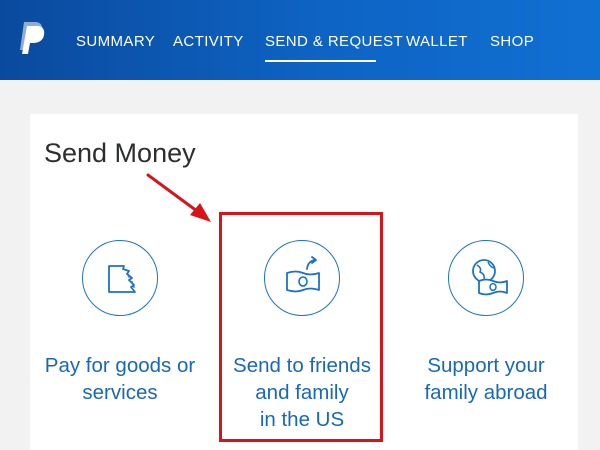 This screenshot has width=600, height=450. Describe the element at coordinates (115, 41) in the screenshot. I see `nav-summary: SUMMARY` at that location.